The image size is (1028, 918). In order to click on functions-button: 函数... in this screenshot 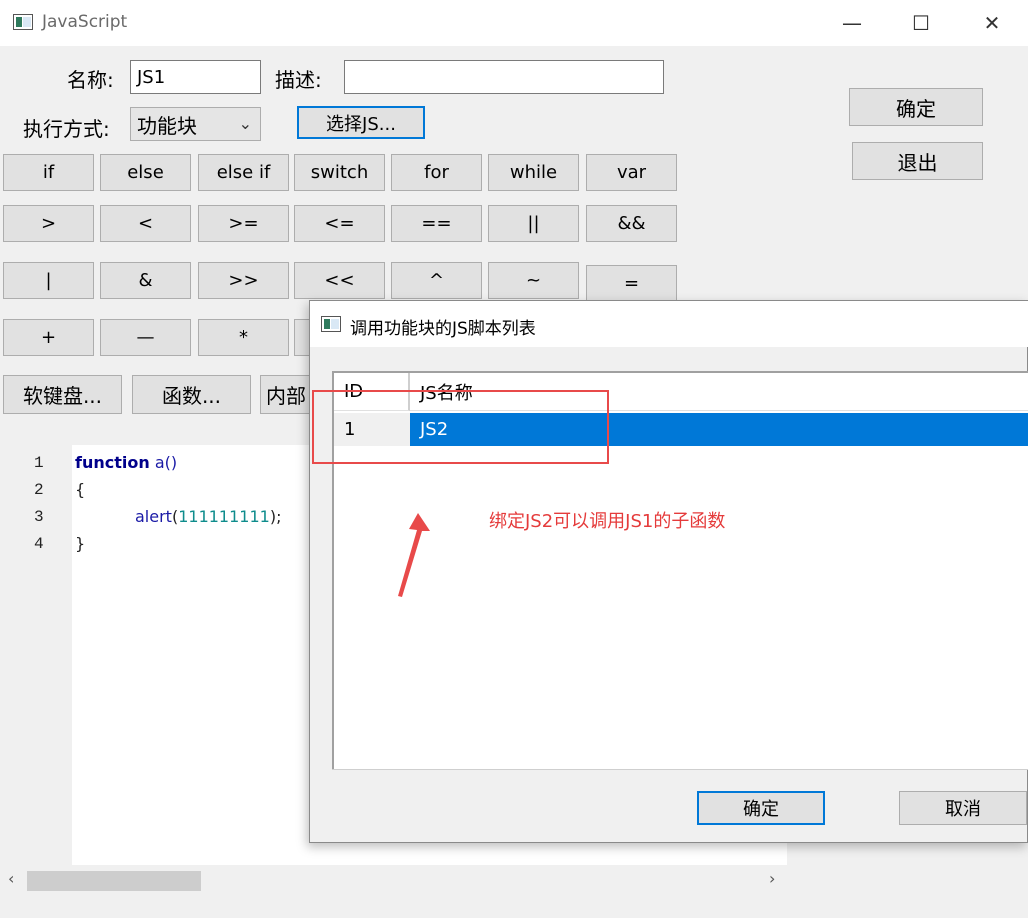, I will do `click(191, 394)`.